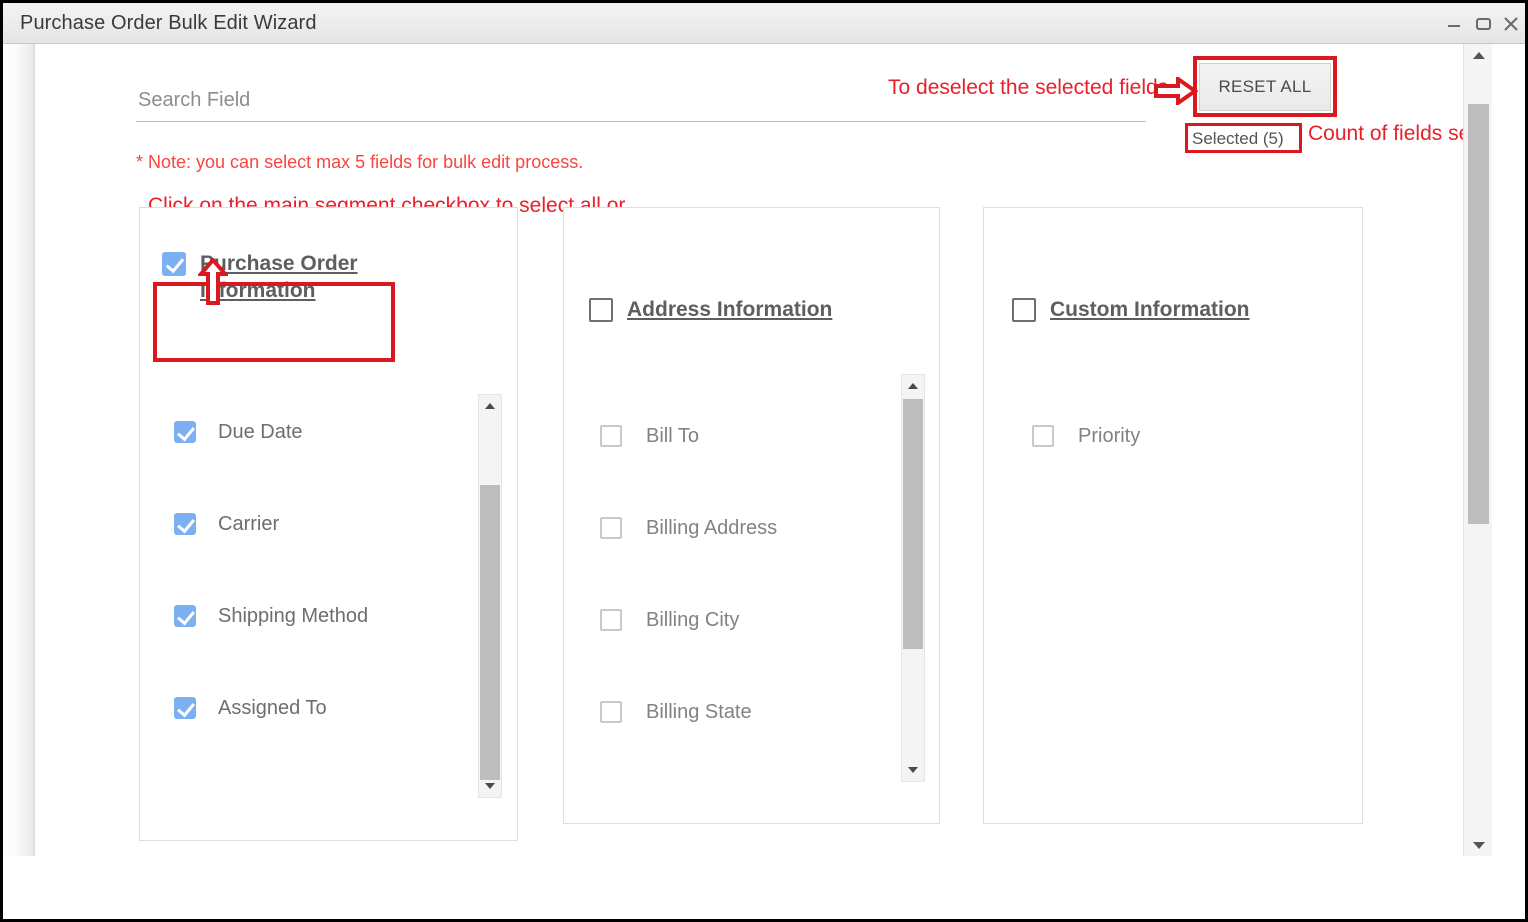 The width and height of the screenshot is (1528, 922). What do you see at coordinates (293, 615) in the screenshot?
I see `field-label-shipping-method: Shipping Method` at bounding box center [293, 615].